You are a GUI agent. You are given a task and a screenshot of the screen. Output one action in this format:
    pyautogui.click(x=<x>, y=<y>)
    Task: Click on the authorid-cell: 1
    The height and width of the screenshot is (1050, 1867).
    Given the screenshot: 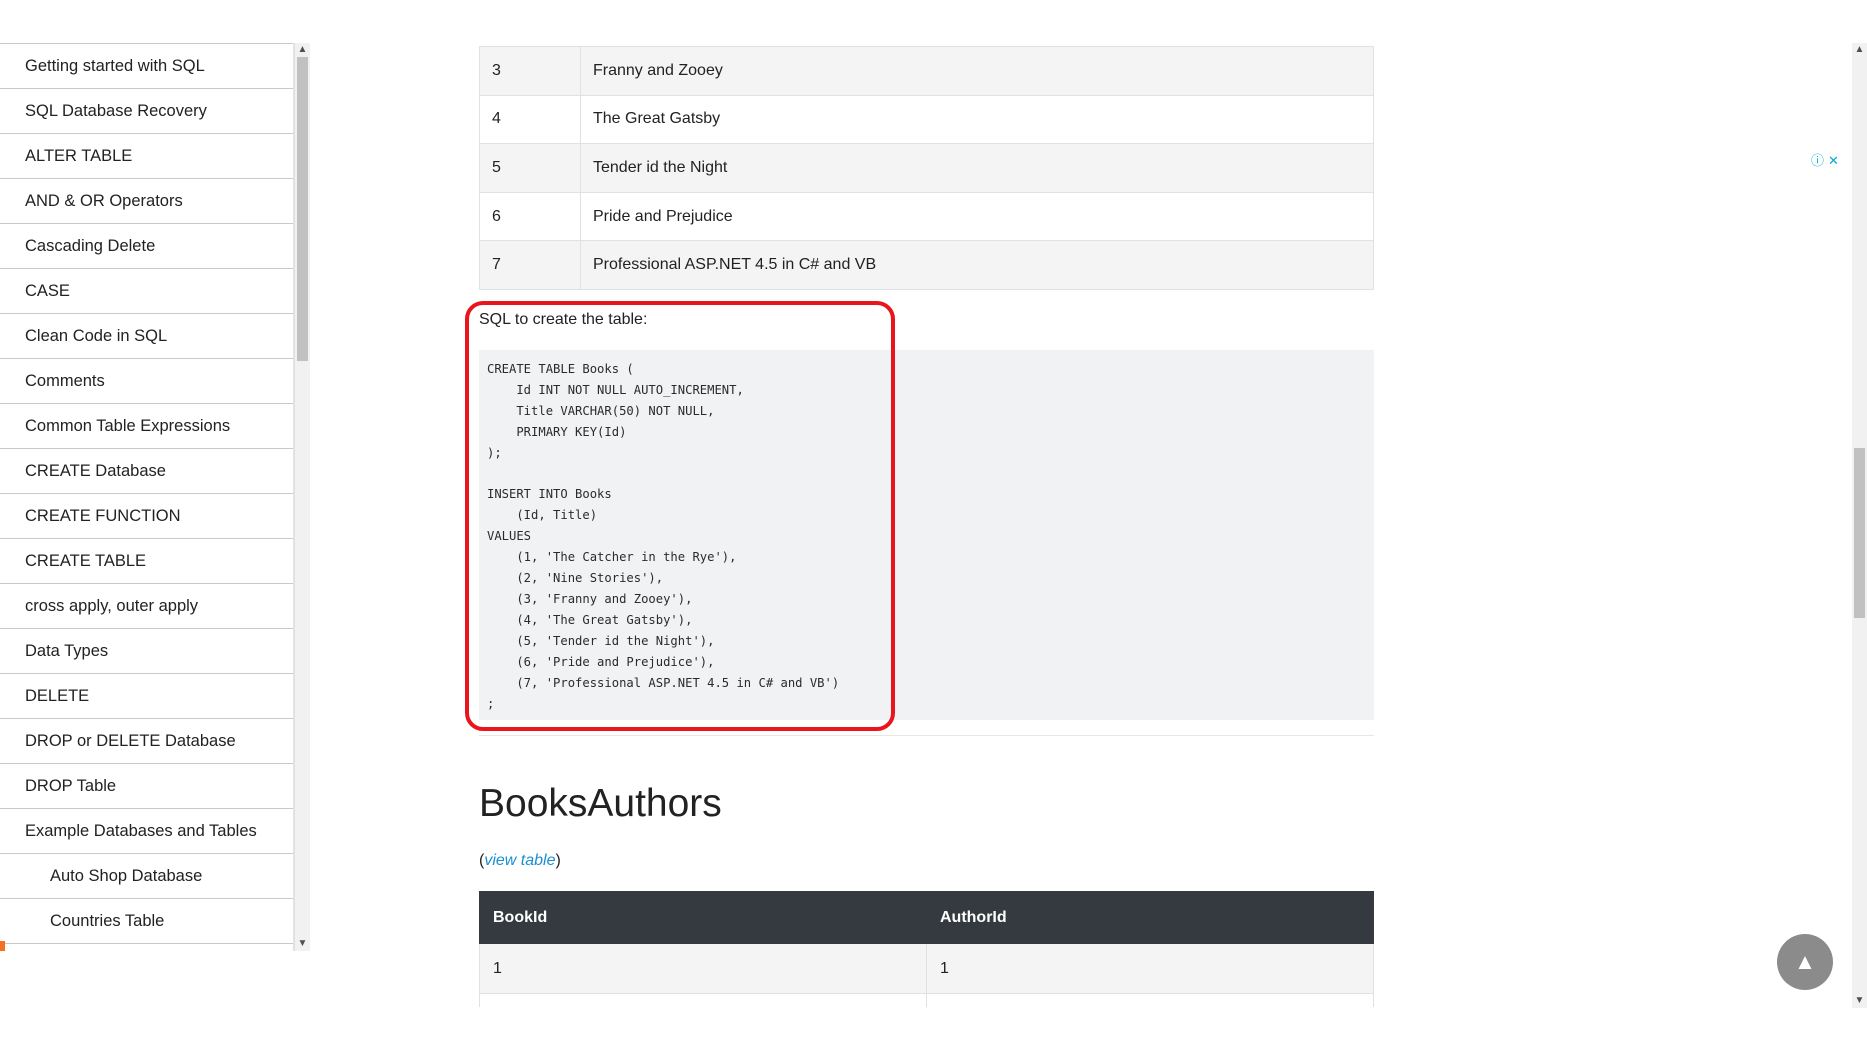 What is the action you would take?
    pyautogui.click(x=1150, y=968)
    